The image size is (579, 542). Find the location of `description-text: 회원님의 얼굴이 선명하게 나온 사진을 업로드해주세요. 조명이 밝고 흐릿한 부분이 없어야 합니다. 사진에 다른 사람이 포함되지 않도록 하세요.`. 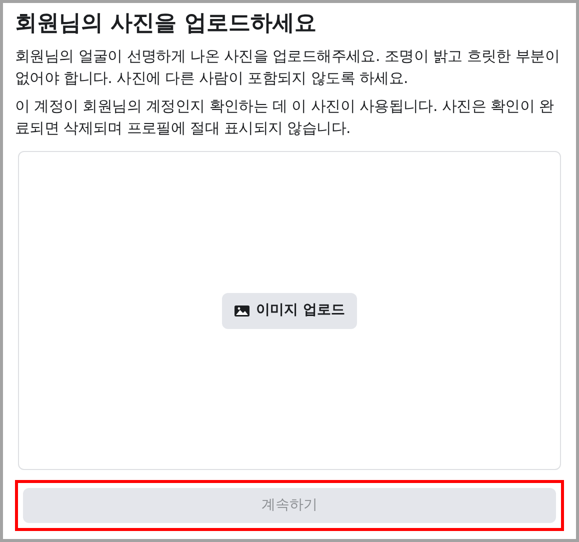

description-text: 회원님의 얼굴이 선명하게 나온 사진을 업로드해주세요. 조명이 밝고 흐릿한 부분이 없어야 합니다. 사진에 다른 사람이 포함되지 않도록 하세요. is located at coordinates (287, 67).